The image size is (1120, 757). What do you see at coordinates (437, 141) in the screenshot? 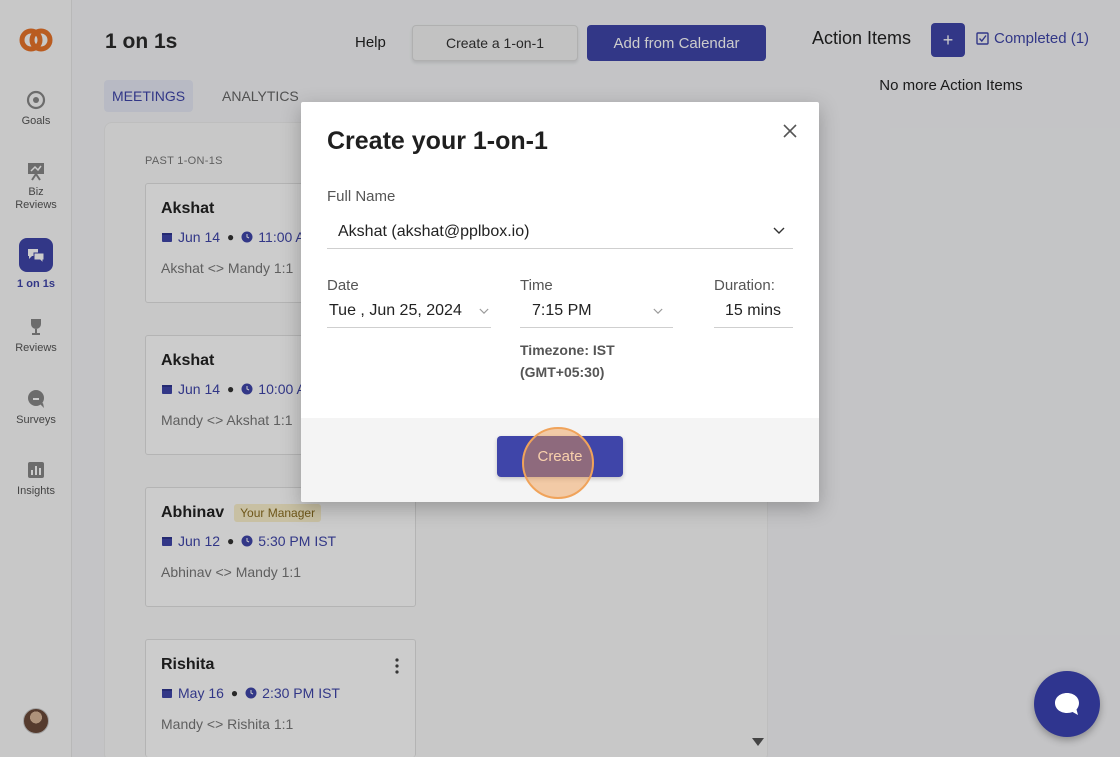
I see `modal-title: Create your 1-on-1` at bounding box center [437, 141].